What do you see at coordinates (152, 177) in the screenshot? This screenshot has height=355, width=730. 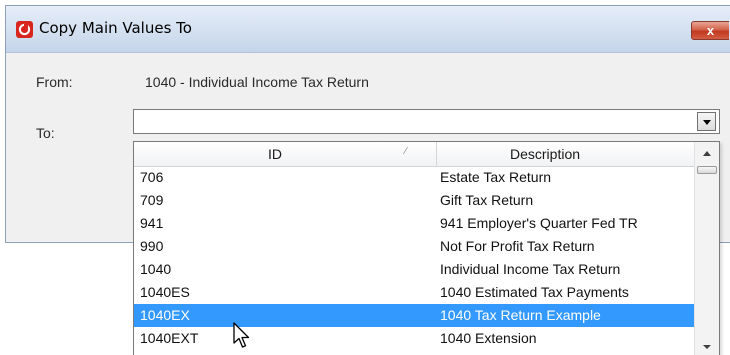 I see `row-id: 706` at bounding box center [152, 177].